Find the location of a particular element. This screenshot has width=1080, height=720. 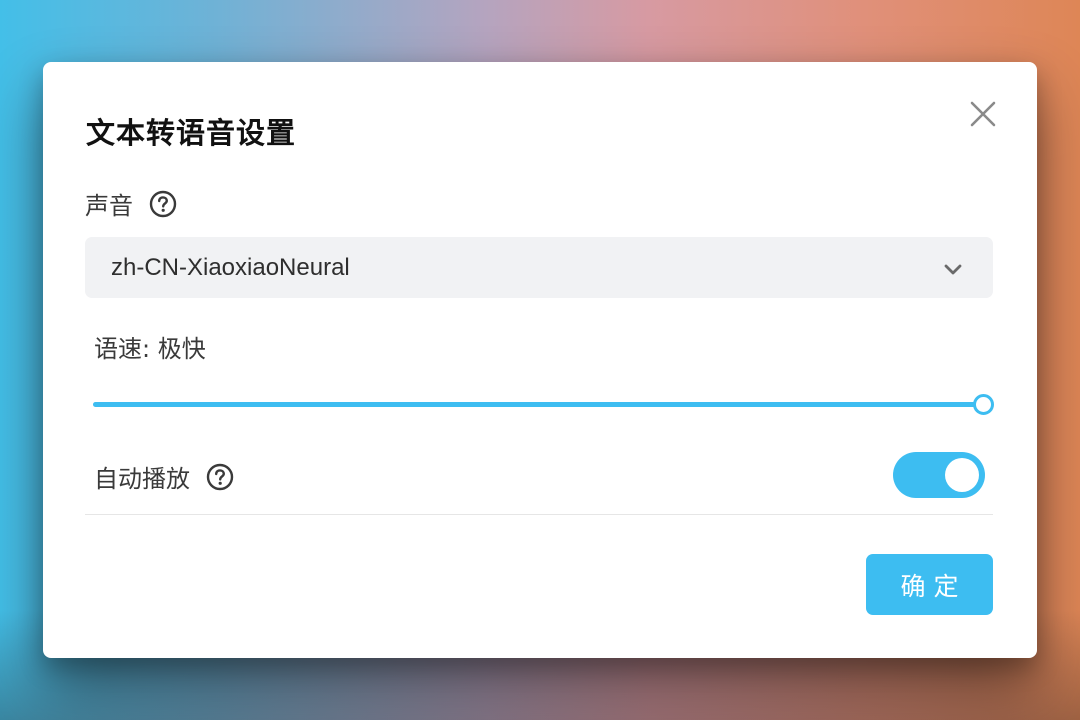

close-button is located at coordinates (983, 114).